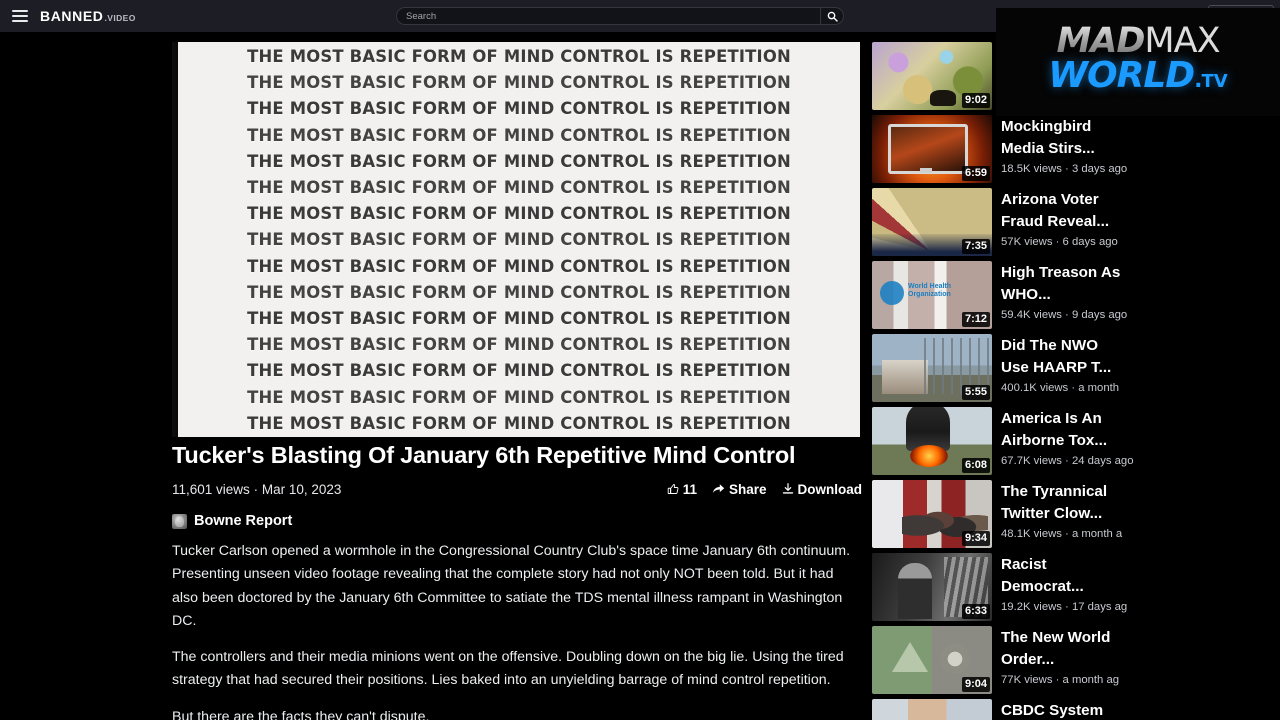 The image size is (1280, 720). I want to click on brand-suffix: .VIDEO, so click(120, 18).